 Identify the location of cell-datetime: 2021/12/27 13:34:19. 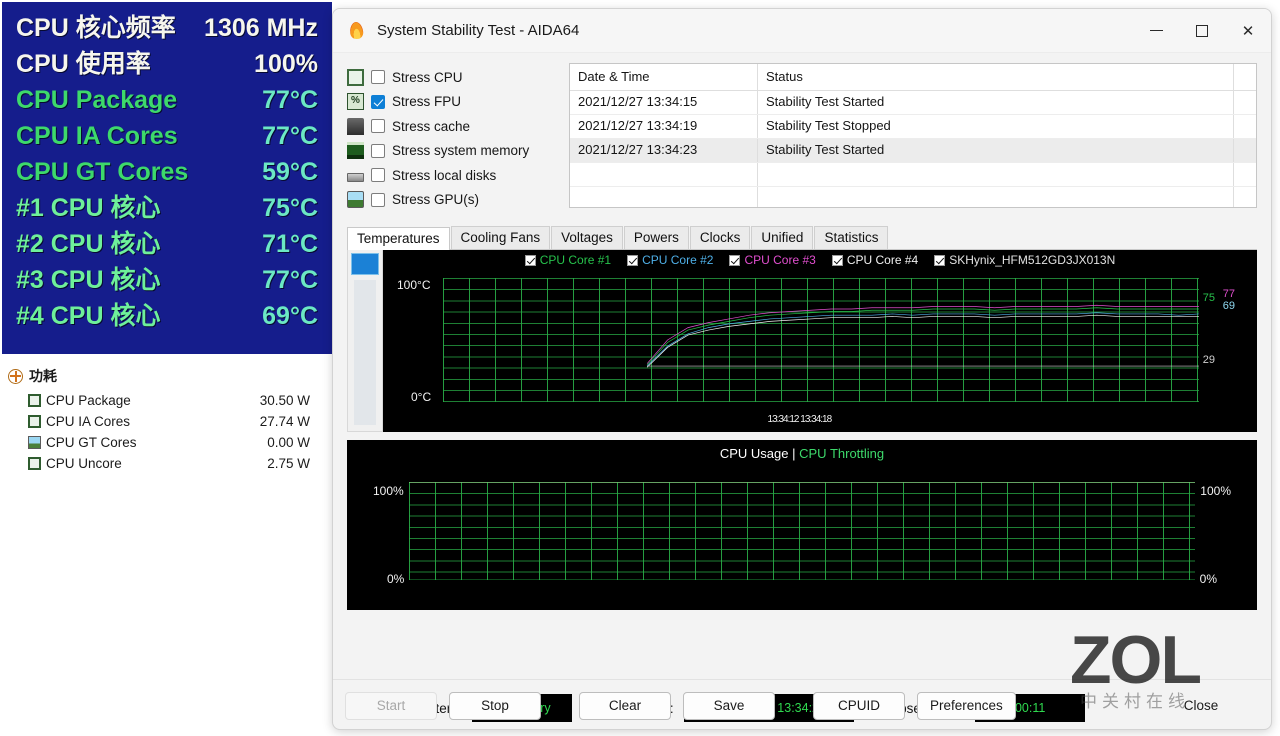
(664, 126).